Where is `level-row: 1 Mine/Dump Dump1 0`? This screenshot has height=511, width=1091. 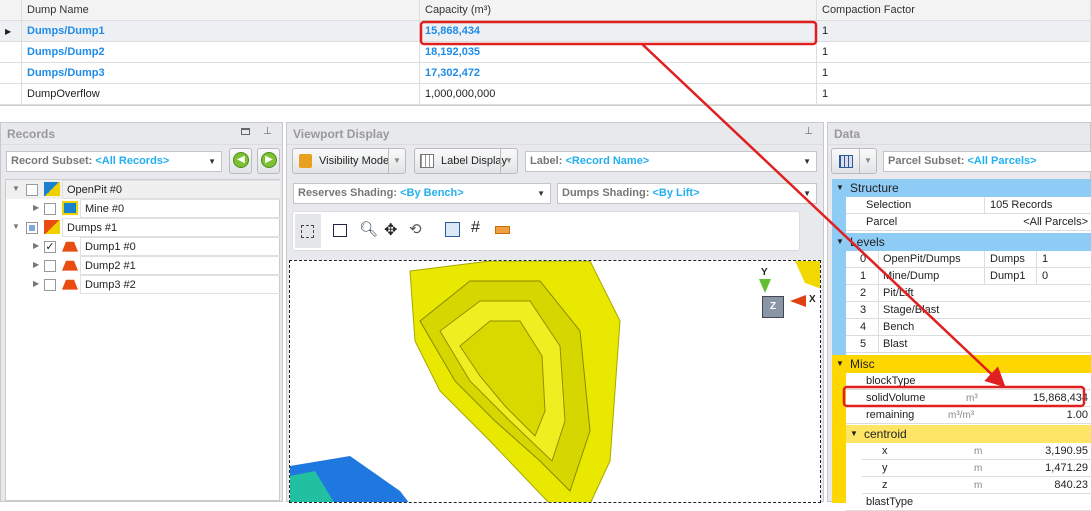
level-row: 1 Mine/Dump Dump1 0 is located at coordinates (968, 276).